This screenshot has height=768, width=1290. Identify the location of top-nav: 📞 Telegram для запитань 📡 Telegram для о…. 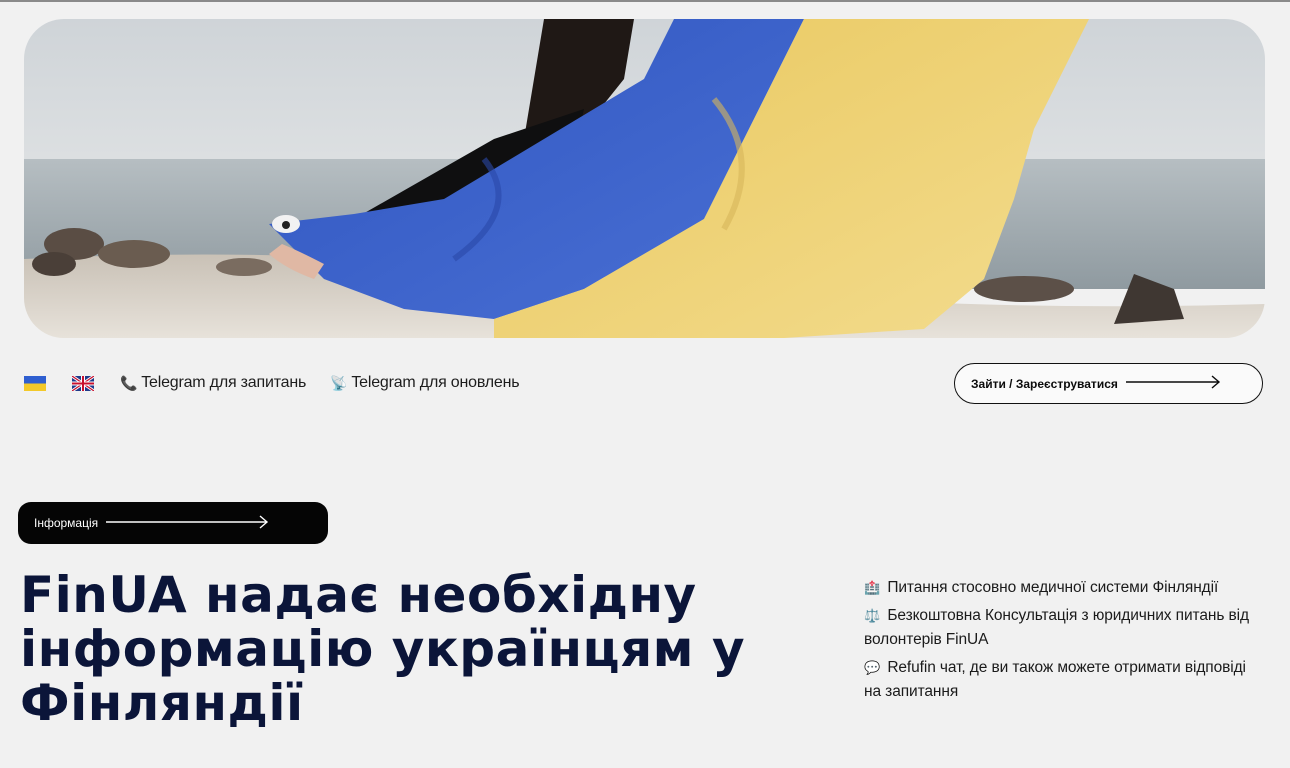
(283, 383).